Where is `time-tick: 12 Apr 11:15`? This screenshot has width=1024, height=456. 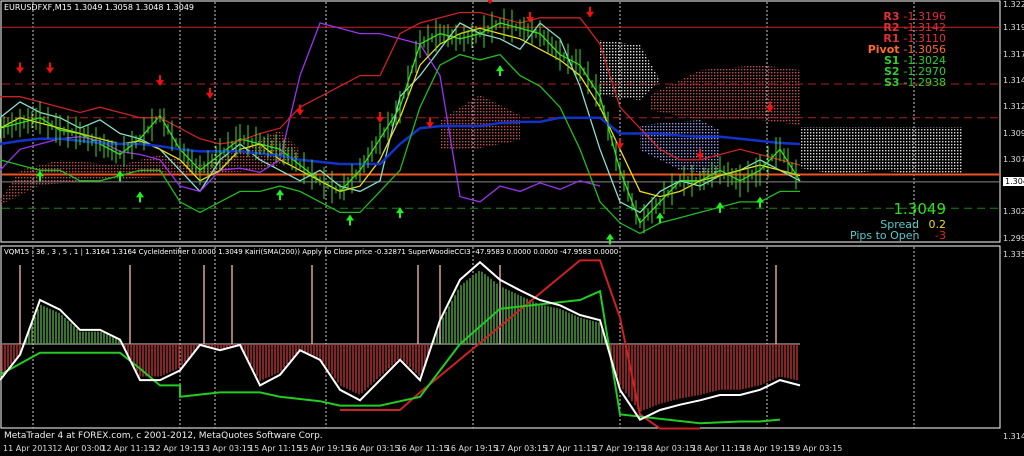 time-tick: 12 Apr 11:15 is located at coordinates (127, 448).